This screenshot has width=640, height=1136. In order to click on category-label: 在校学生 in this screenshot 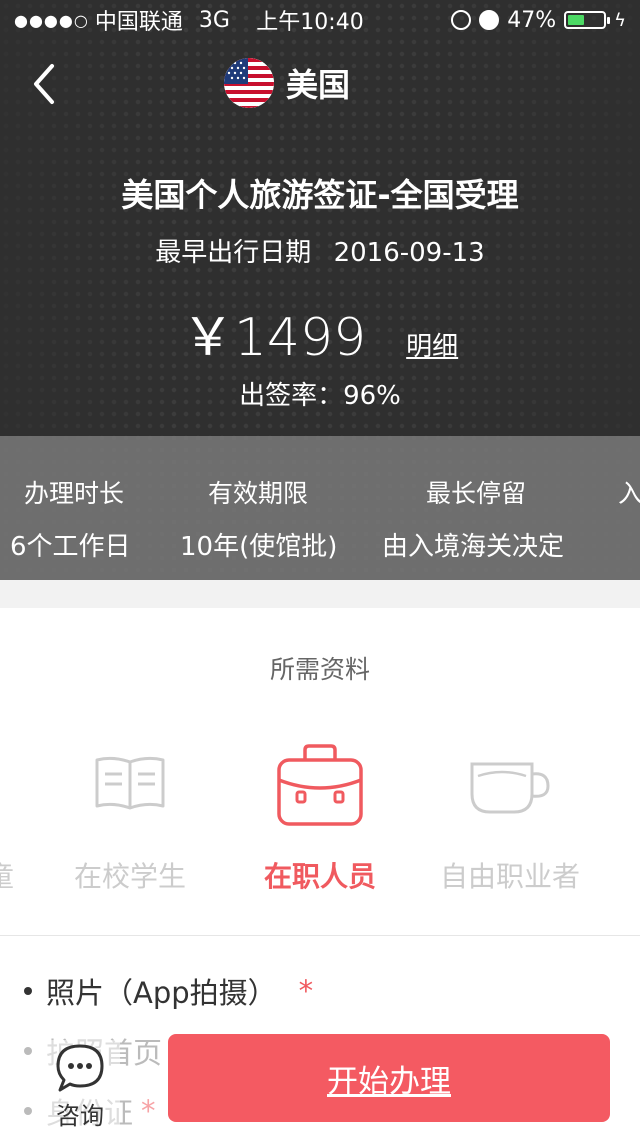, I will do `click(129, 876)`.